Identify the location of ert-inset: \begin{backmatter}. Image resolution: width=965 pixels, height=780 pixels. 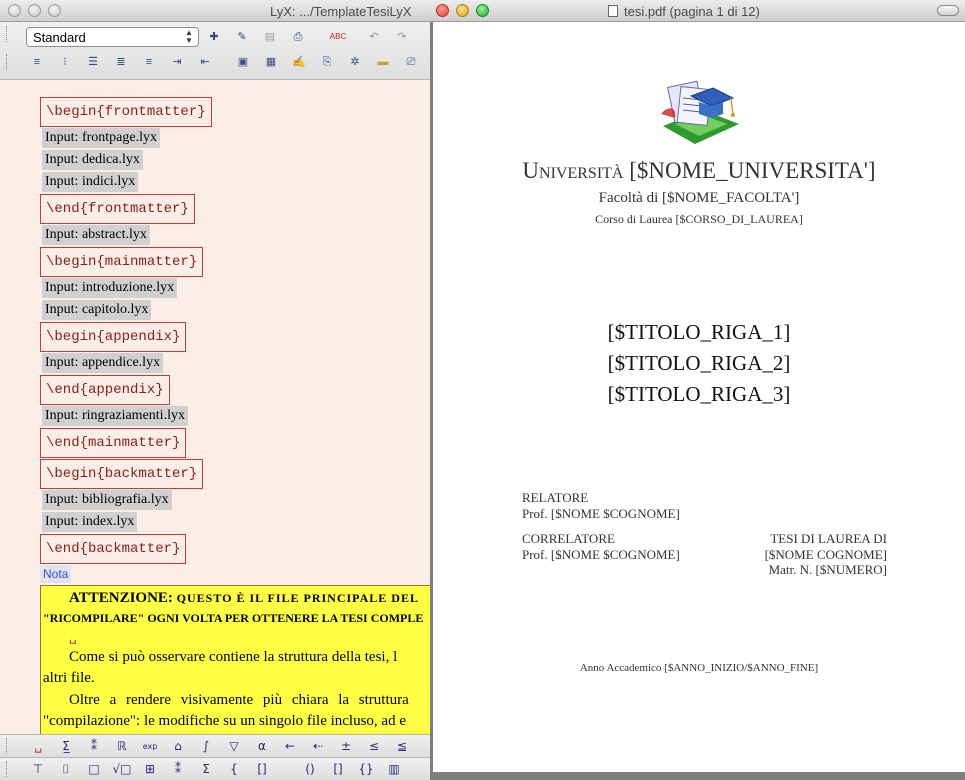
(122, 474).